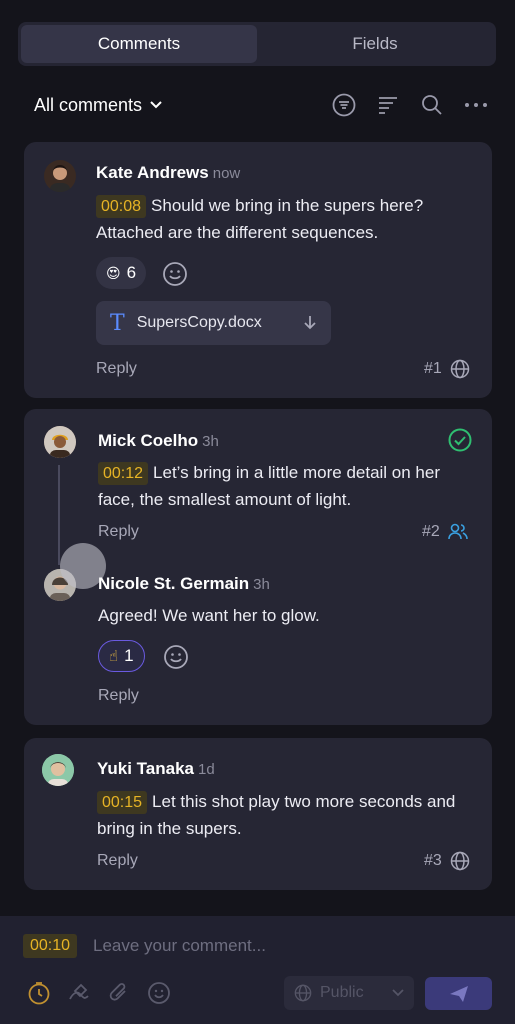 Image resolution: width=515 pixels, height=1024 pixels. Describe the element at coordinates (460, 440) in the screenshot. I see `resolved-check-icon` at that location.